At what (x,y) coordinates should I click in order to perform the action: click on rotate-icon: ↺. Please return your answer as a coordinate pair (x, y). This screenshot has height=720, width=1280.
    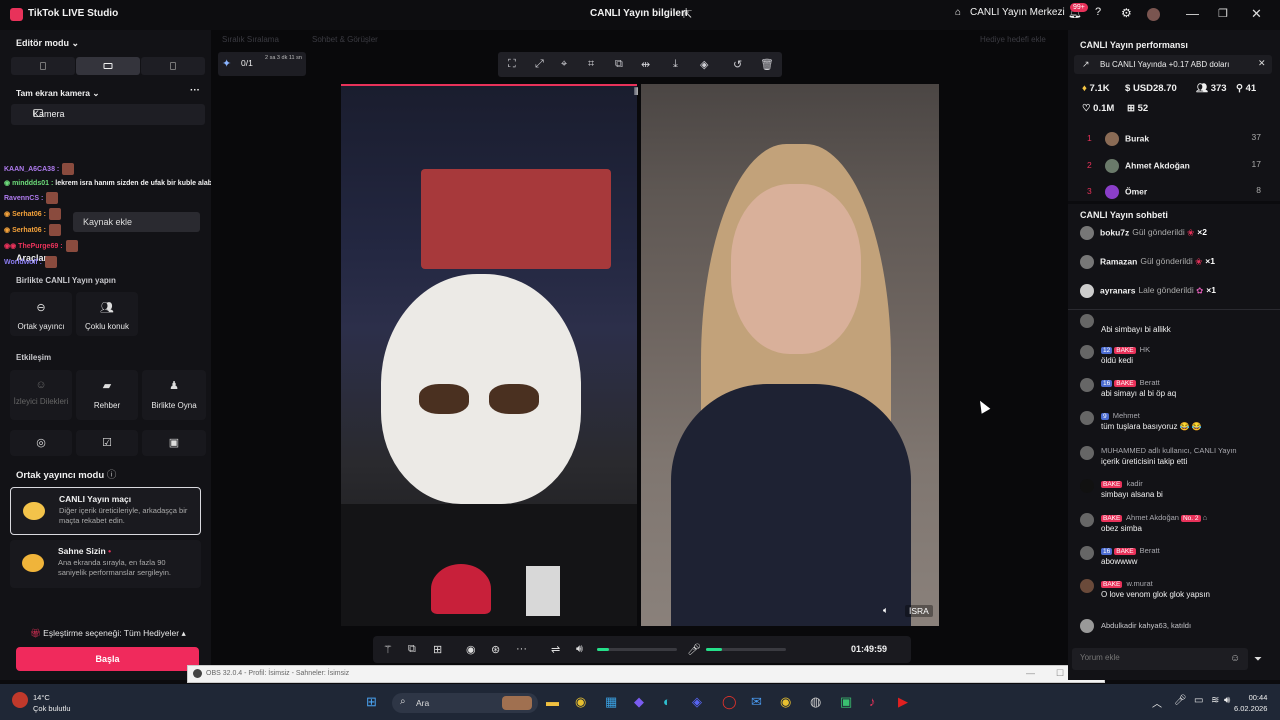
    Looking at the image, I should click on (737, 64).